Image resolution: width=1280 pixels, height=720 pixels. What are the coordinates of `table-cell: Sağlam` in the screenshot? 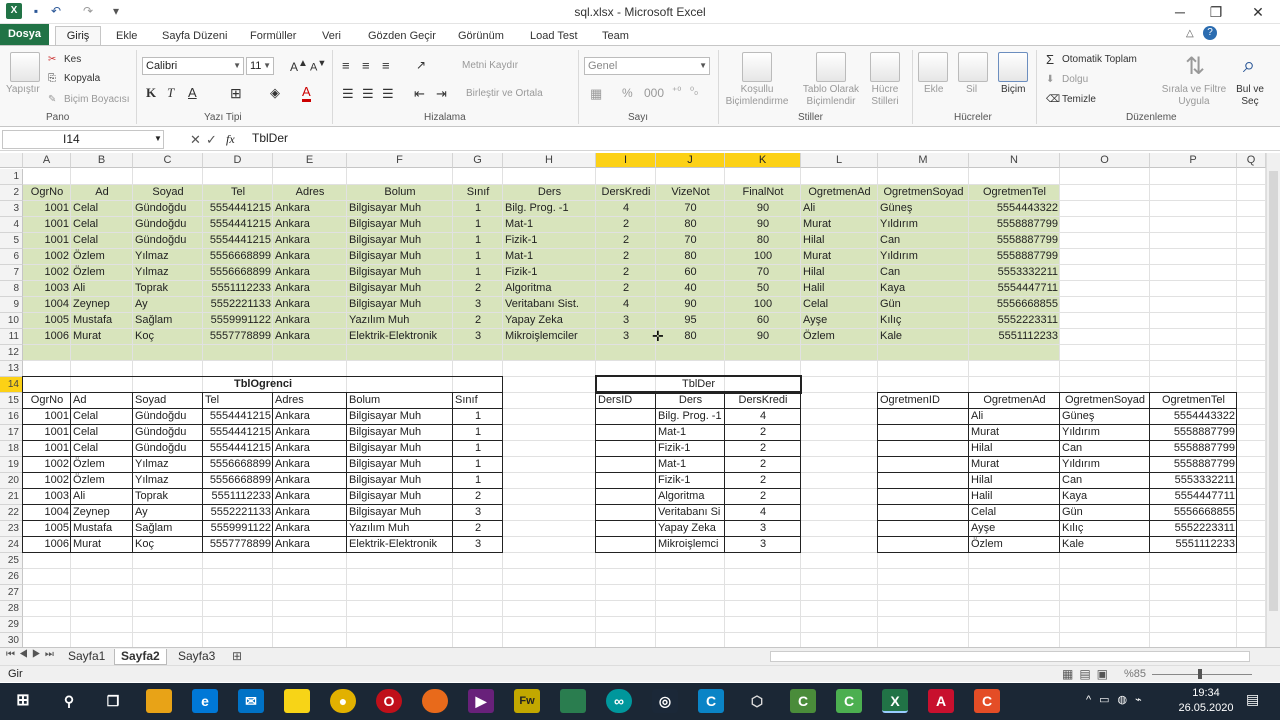 It's located at (168, 529).